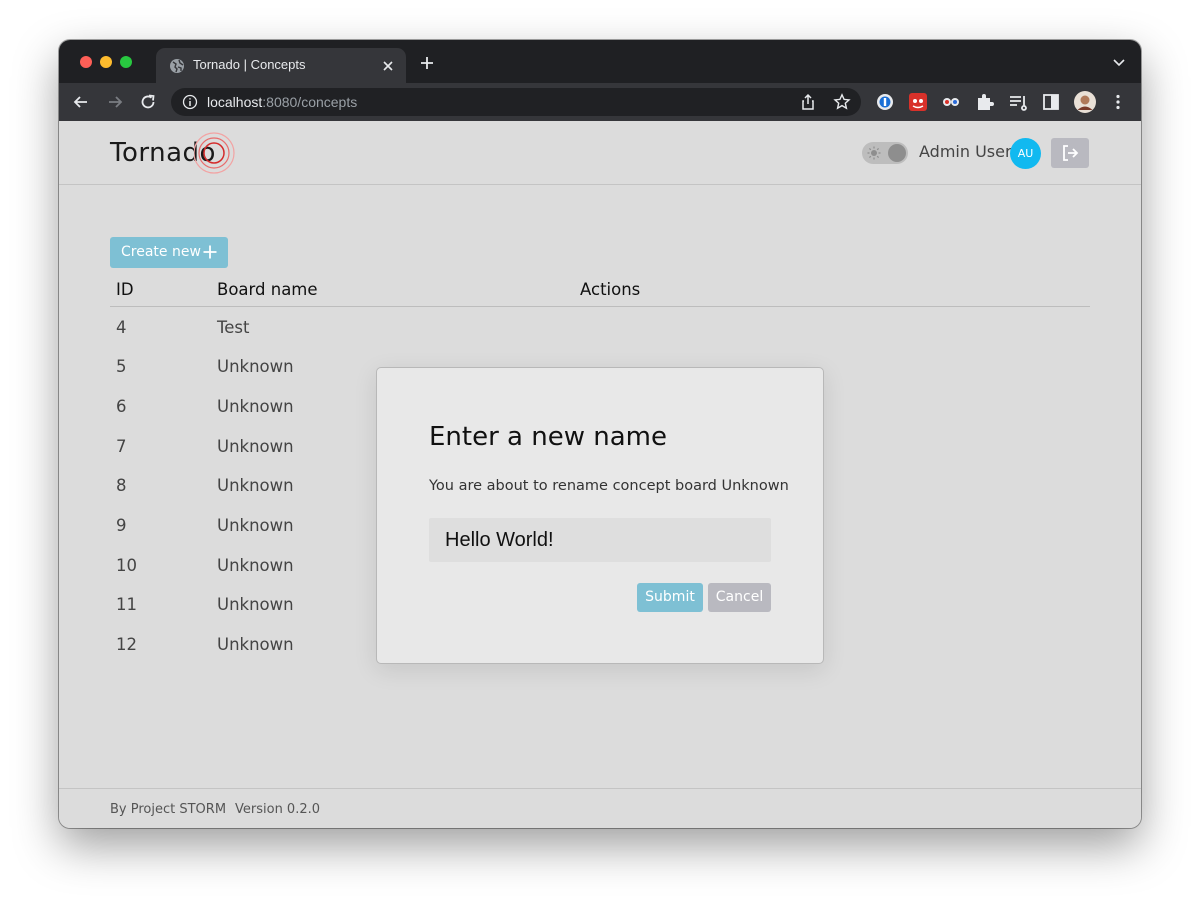  Describe the element at coordinates (121, 406) in the screenshot. I see `row-id: 6` at that location.